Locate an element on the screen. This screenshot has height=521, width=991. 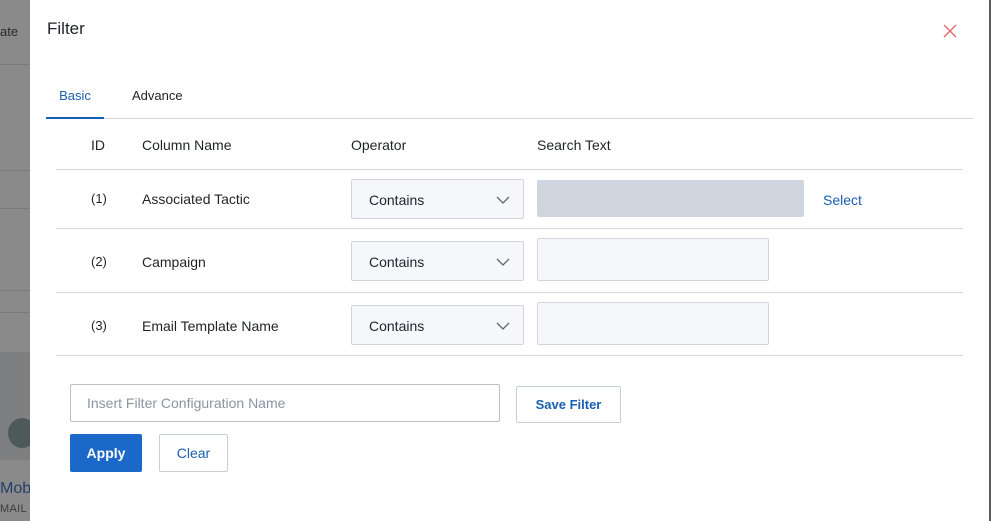
tab-label: Basic is located at coordinates (75, 95).